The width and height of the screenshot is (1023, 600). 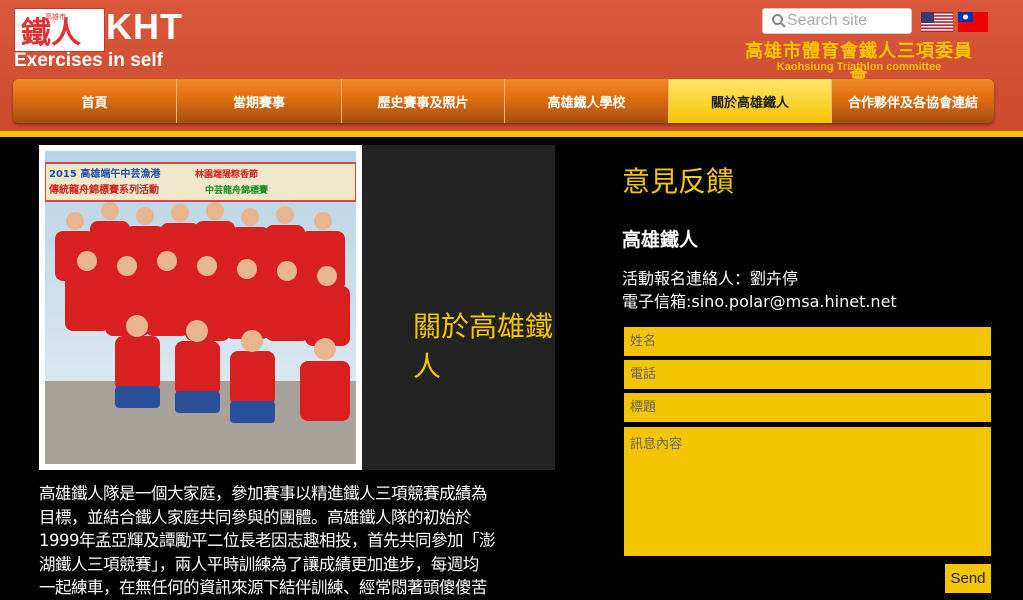 What do you see at coordinates (859, 67) in the screenshot?
I see `org-subtitle: Kaohsiung Triathlon committee` at bounding box center [859, 67].